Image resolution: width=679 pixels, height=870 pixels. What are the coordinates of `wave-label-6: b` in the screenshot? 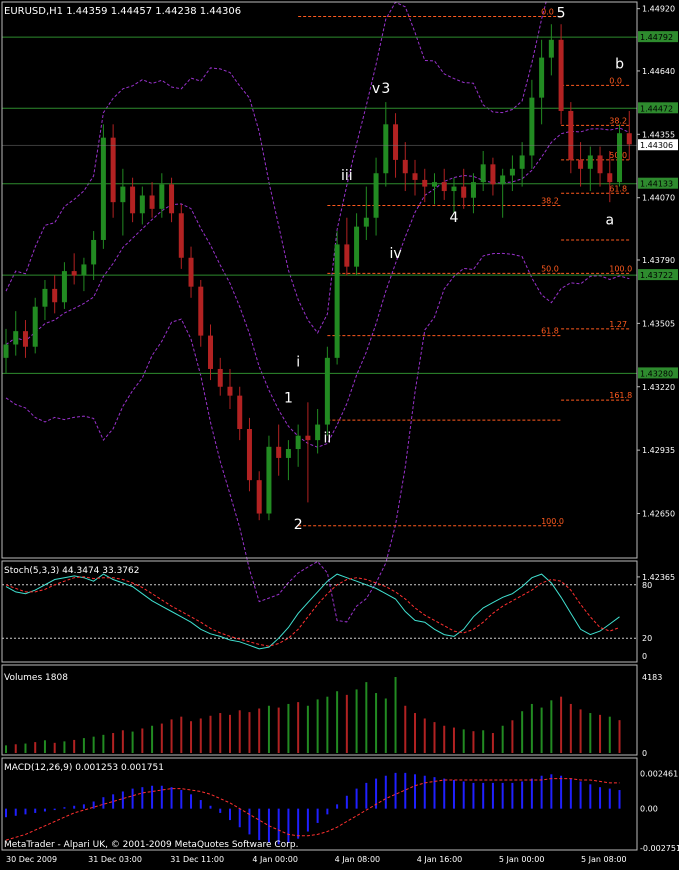 It's located at (619, 65).